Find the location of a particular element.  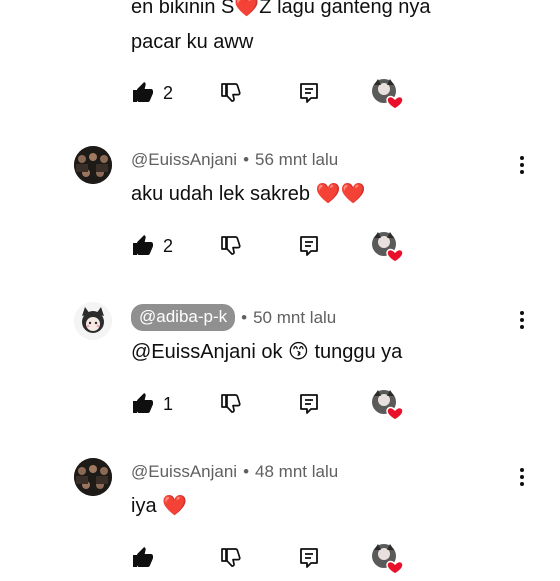

like-button is located at coordinates (147, 558).